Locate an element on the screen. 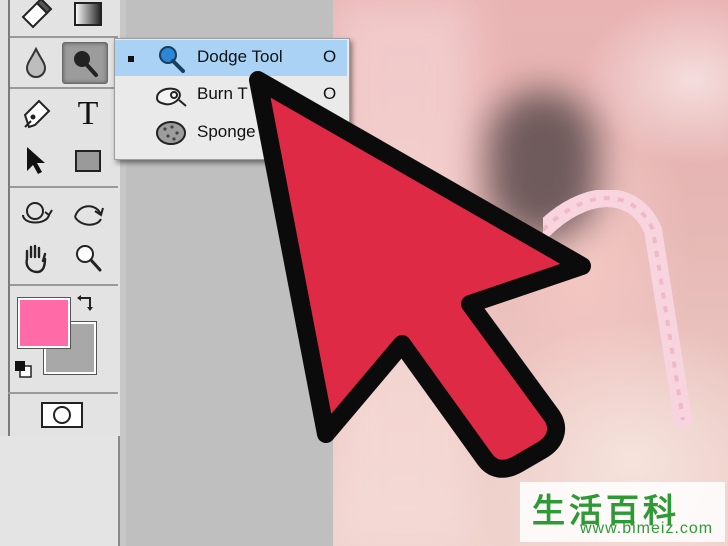 The height and width of the screenshot is (546, 728). 3d-roll-tool is located at coordinates (88, 214).